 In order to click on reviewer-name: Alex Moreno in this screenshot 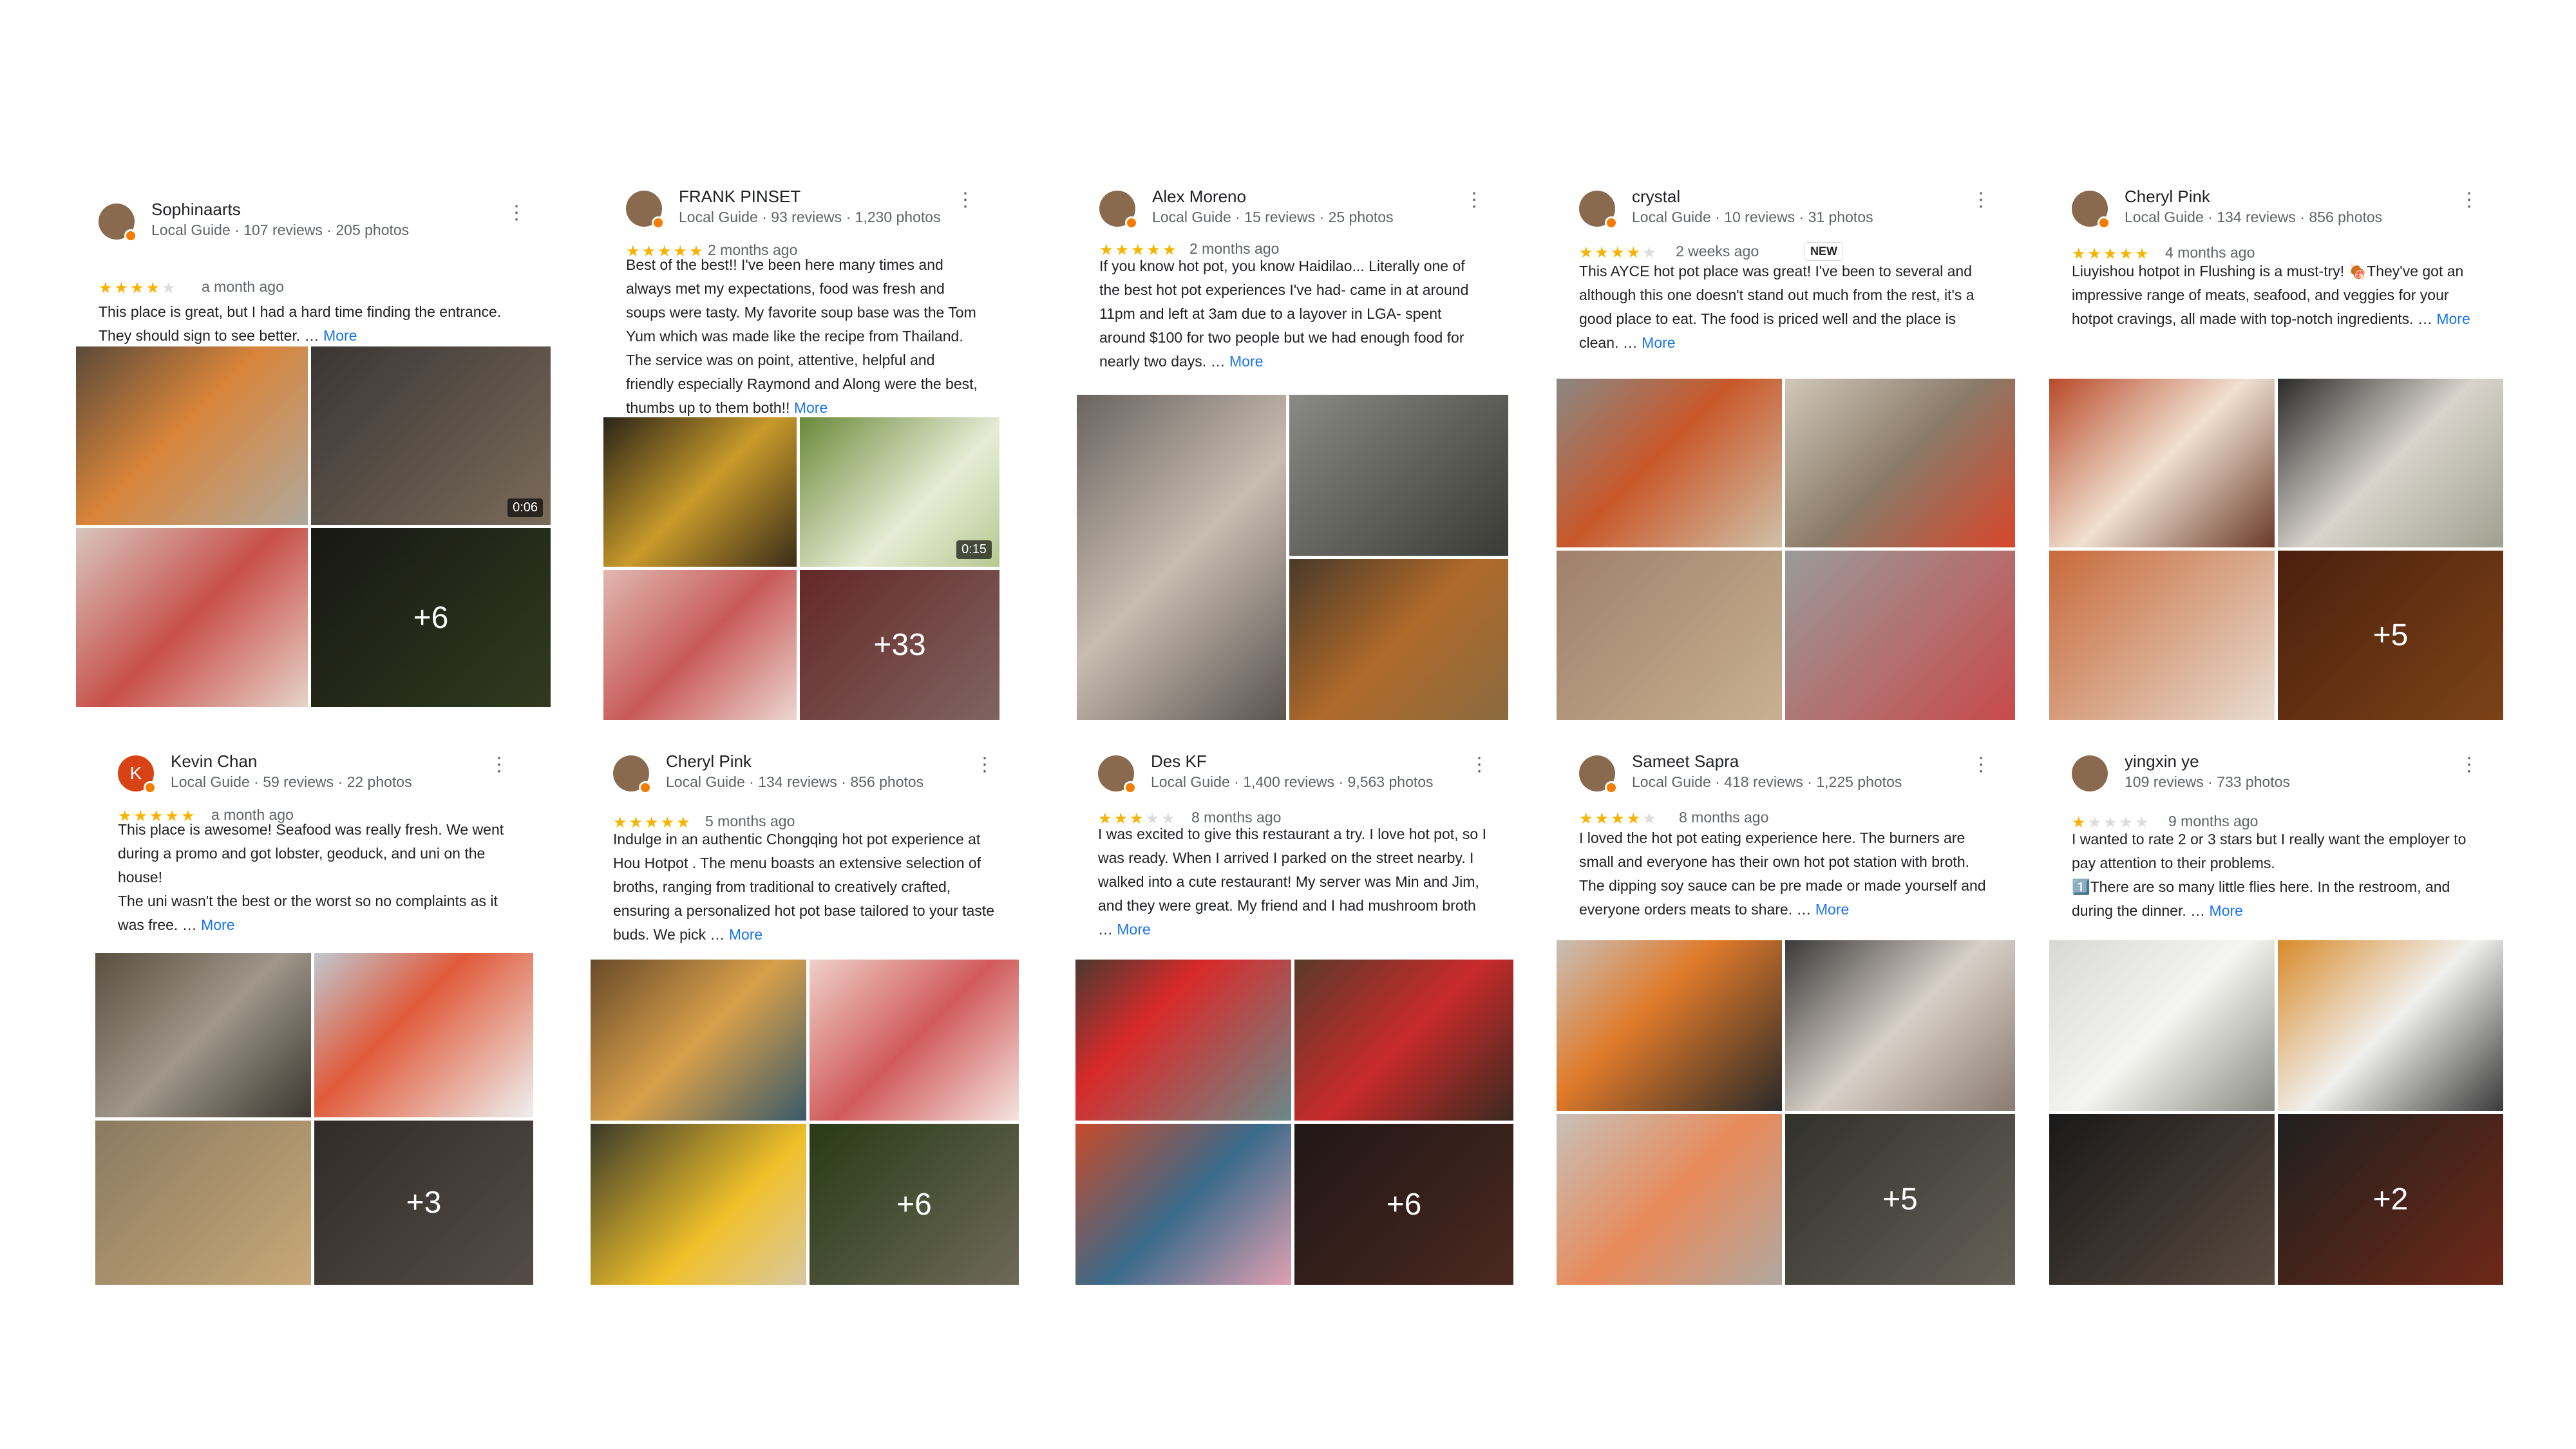, I will do `click(1199, 197)`.